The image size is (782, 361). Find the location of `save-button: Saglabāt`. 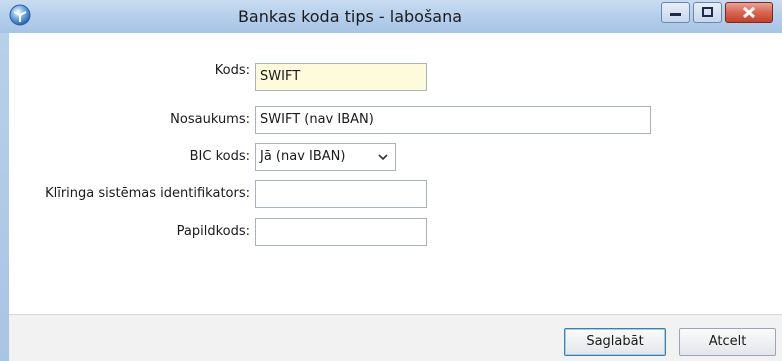

save-button: Saglabāt is located at coordinates (615, 342).